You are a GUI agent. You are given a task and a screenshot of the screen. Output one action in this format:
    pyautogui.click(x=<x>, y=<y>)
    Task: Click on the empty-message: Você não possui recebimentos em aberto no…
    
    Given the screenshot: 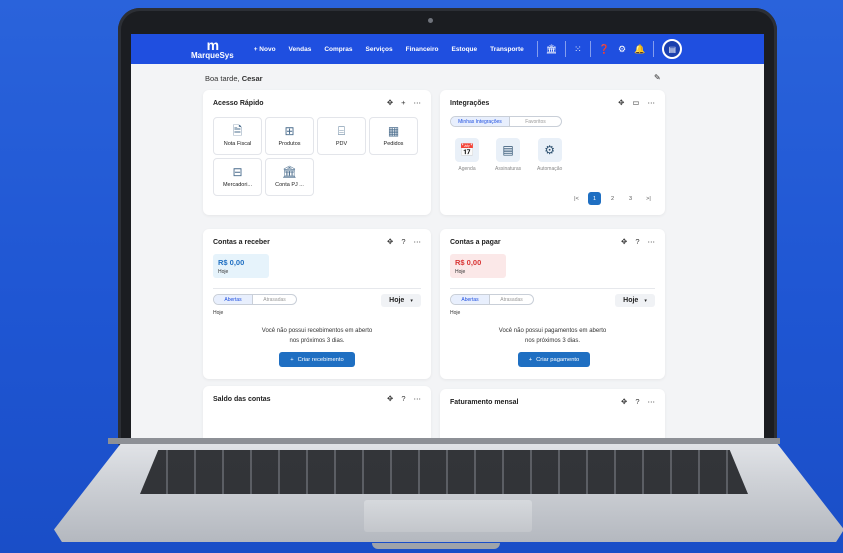 What is the action you would take?
    pyautogui.click(x=317, y=336)
    